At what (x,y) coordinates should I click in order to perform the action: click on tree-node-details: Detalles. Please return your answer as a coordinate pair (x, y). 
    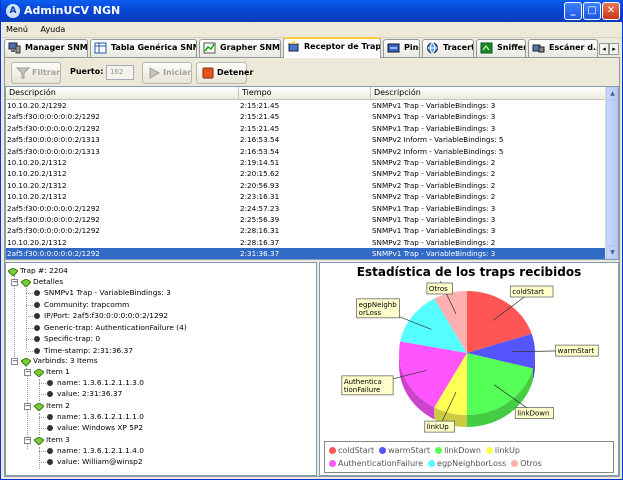
    Looking at the image, I should click on (48, 282).